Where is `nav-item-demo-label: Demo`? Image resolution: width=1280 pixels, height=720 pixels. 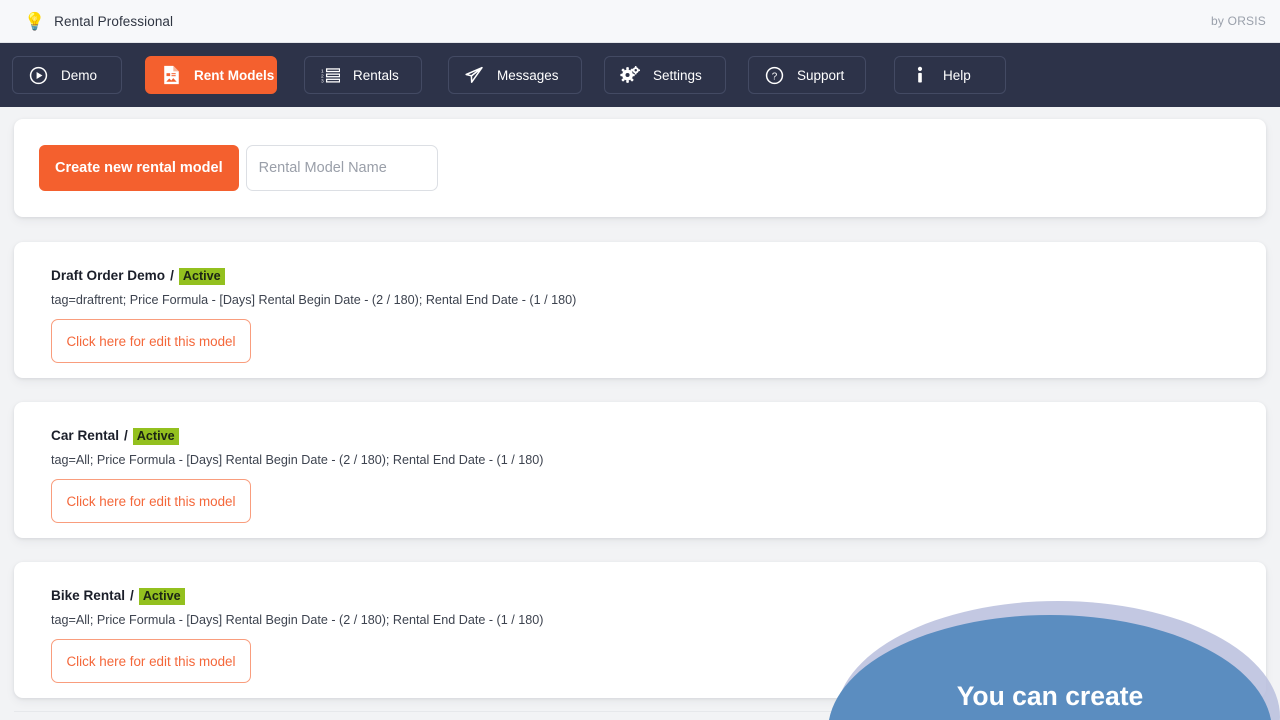 nav-item-demo-label: Demo is located at coordinates (79, 75).